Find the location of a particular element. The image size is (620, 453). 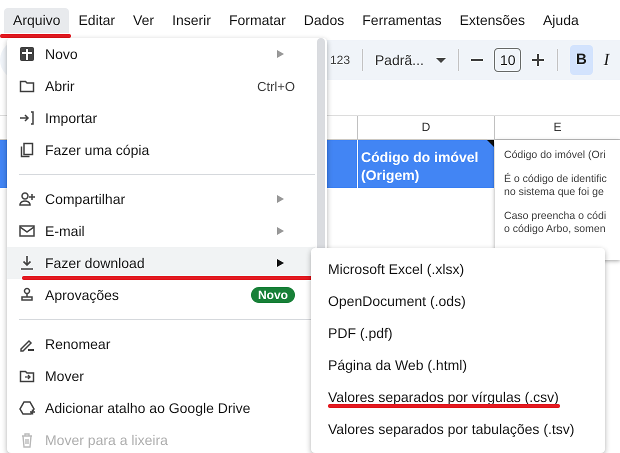

note-text: É o código de identific is located at coordinates (555, 179).